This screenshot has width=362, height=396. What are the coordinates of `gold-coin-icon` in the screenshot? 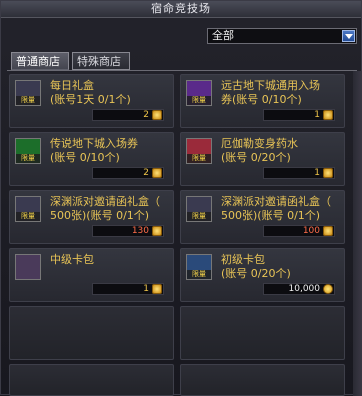 It's located at (328, 289).